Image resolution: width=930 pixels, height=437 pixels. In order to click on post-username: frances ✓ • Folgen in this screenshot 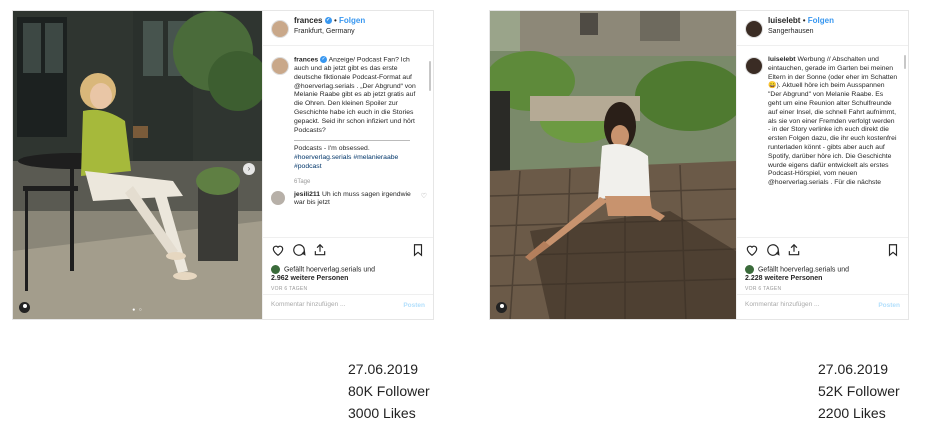, I will do `click(329, 20)`.